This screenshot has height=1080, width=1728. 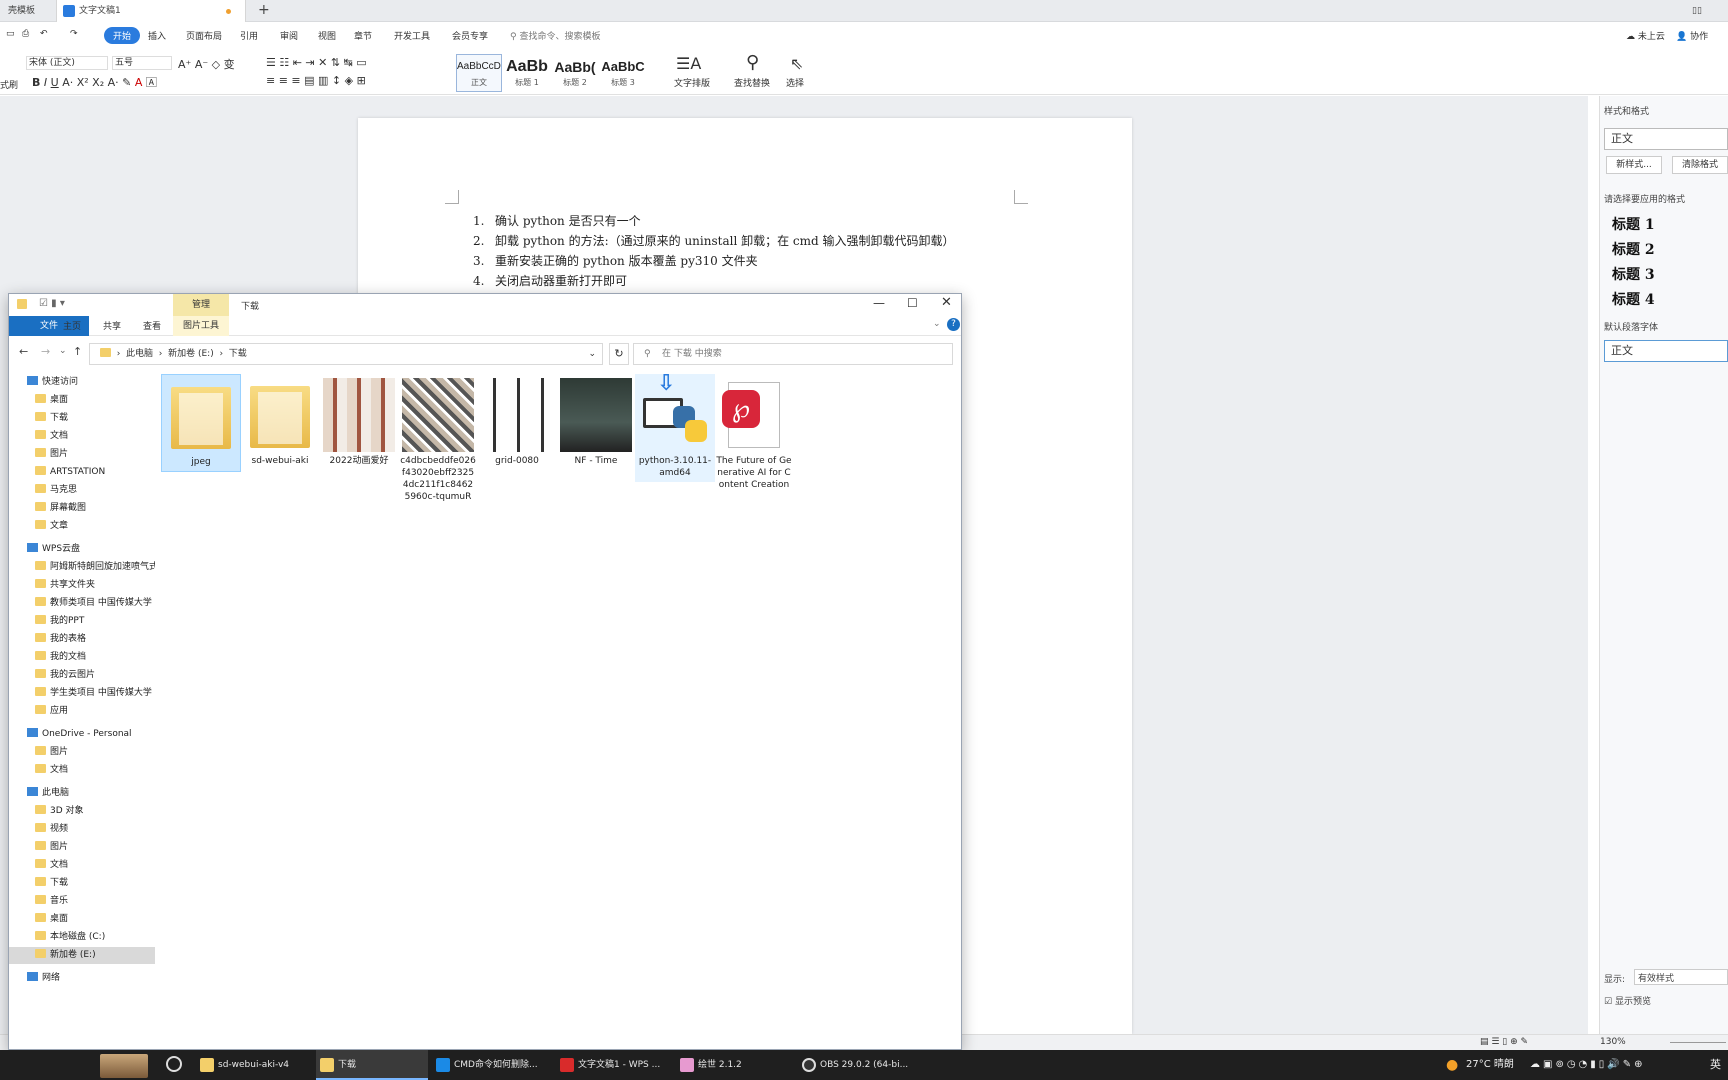 What do you see at coordinates (82, 978) in the screenshot?
I see `nav-item: 网络` at bounding box center [82, 978].